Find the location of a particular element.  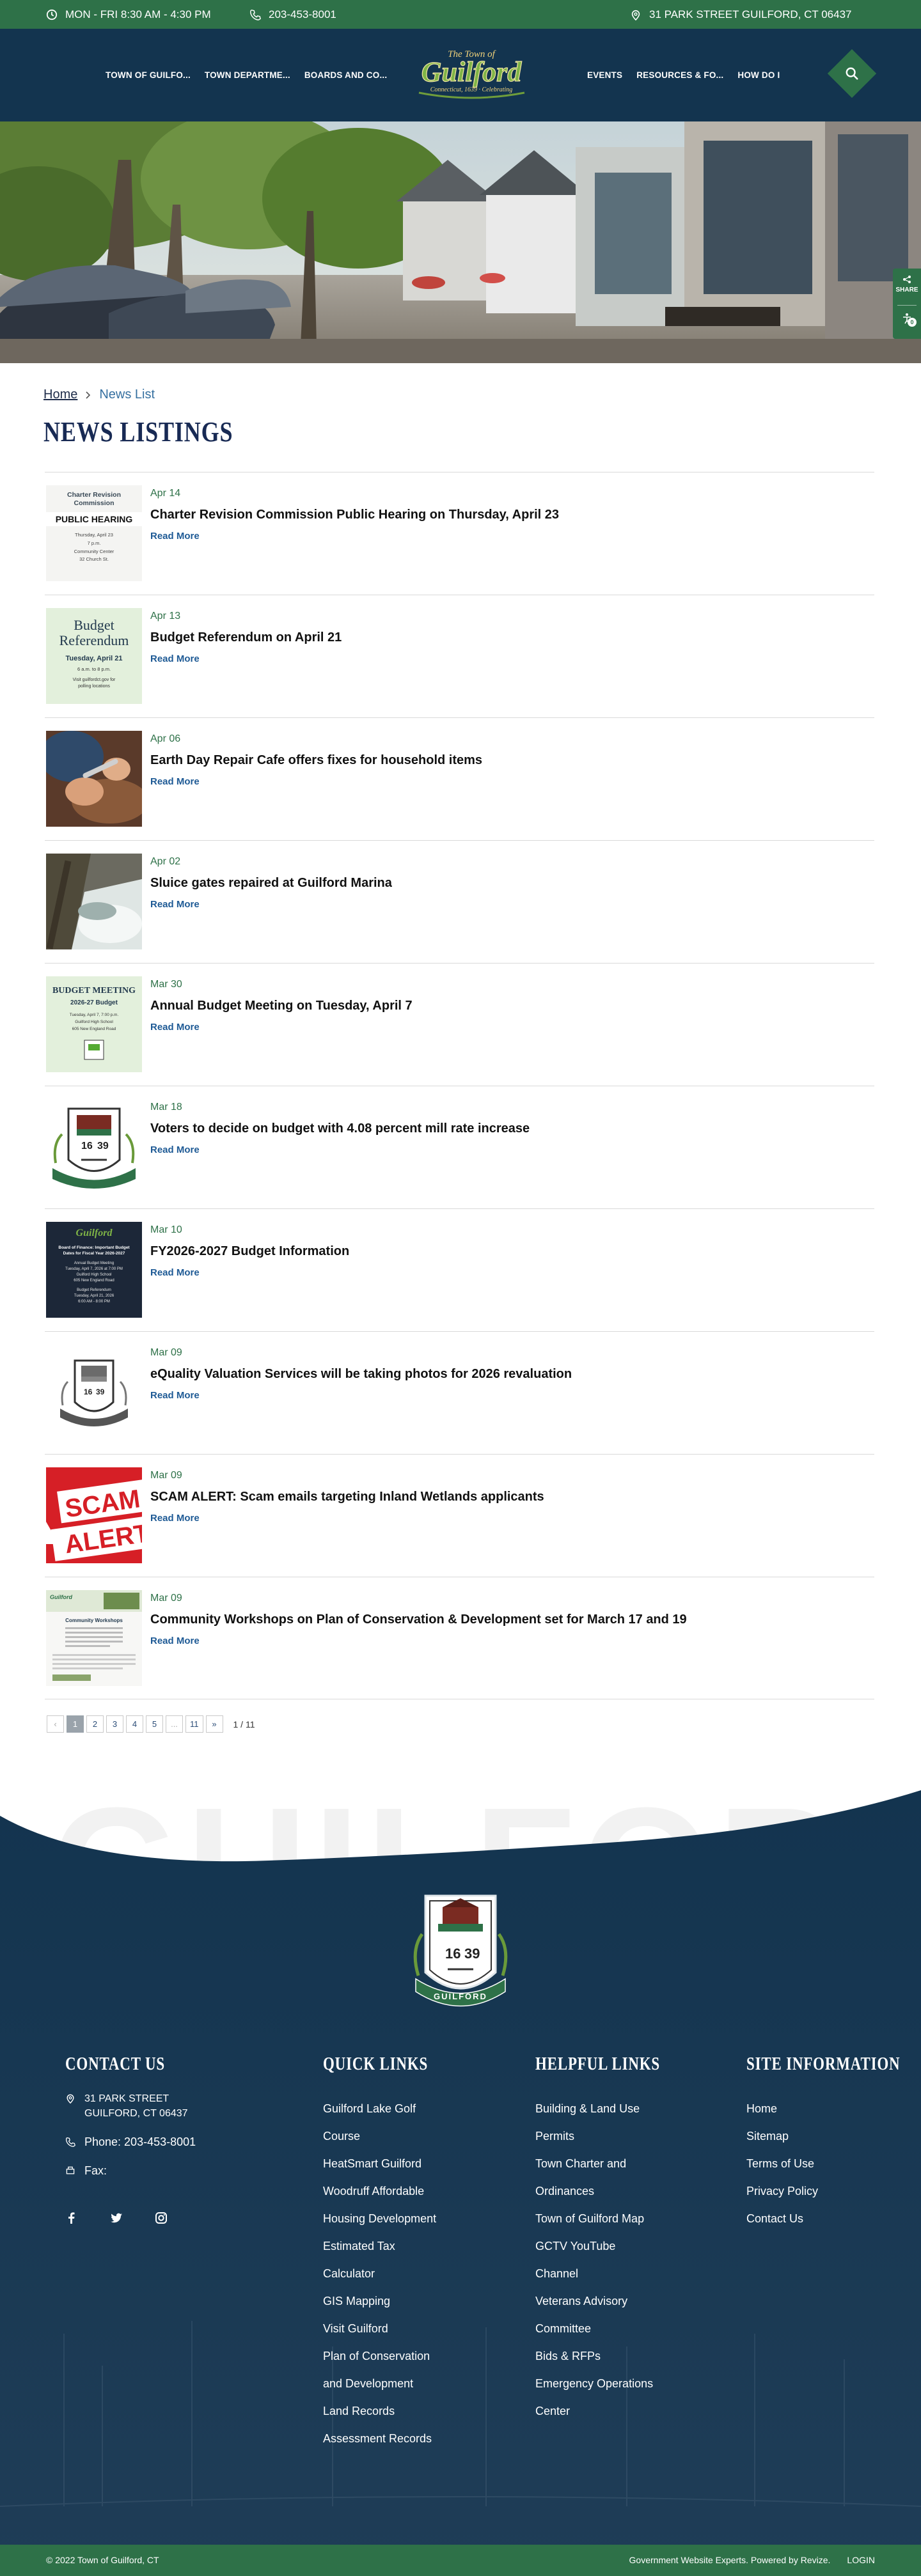

thumb7-l10: 6:00 AM - 8:00 PM is located at coordinates (94, 1302).